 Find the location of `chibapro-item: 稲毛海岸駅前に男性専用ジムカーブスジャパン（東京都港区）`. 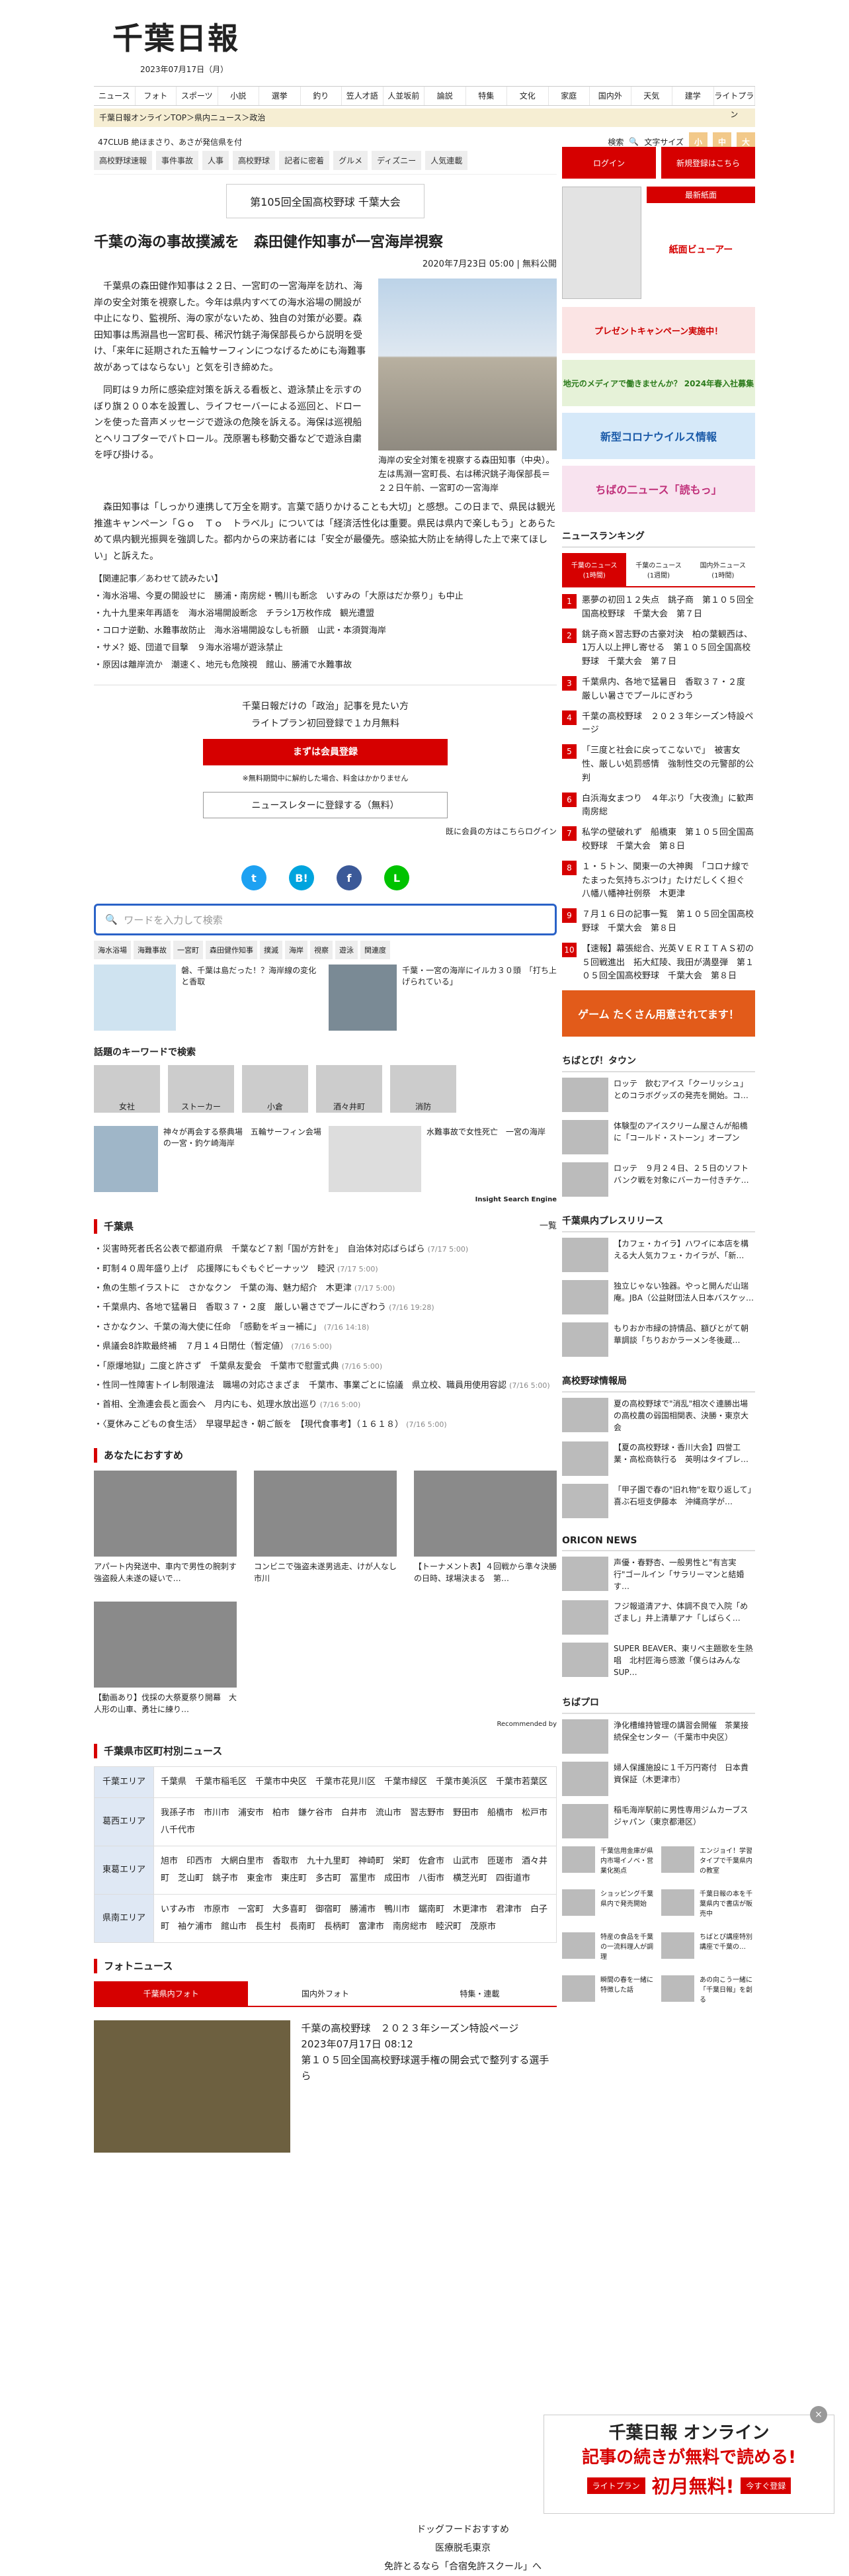

chibapro-item: 稲毛海岸駅前に男性専用ジムカーブスジャパン（東京都港区） is located at coordinates (659, 1821).